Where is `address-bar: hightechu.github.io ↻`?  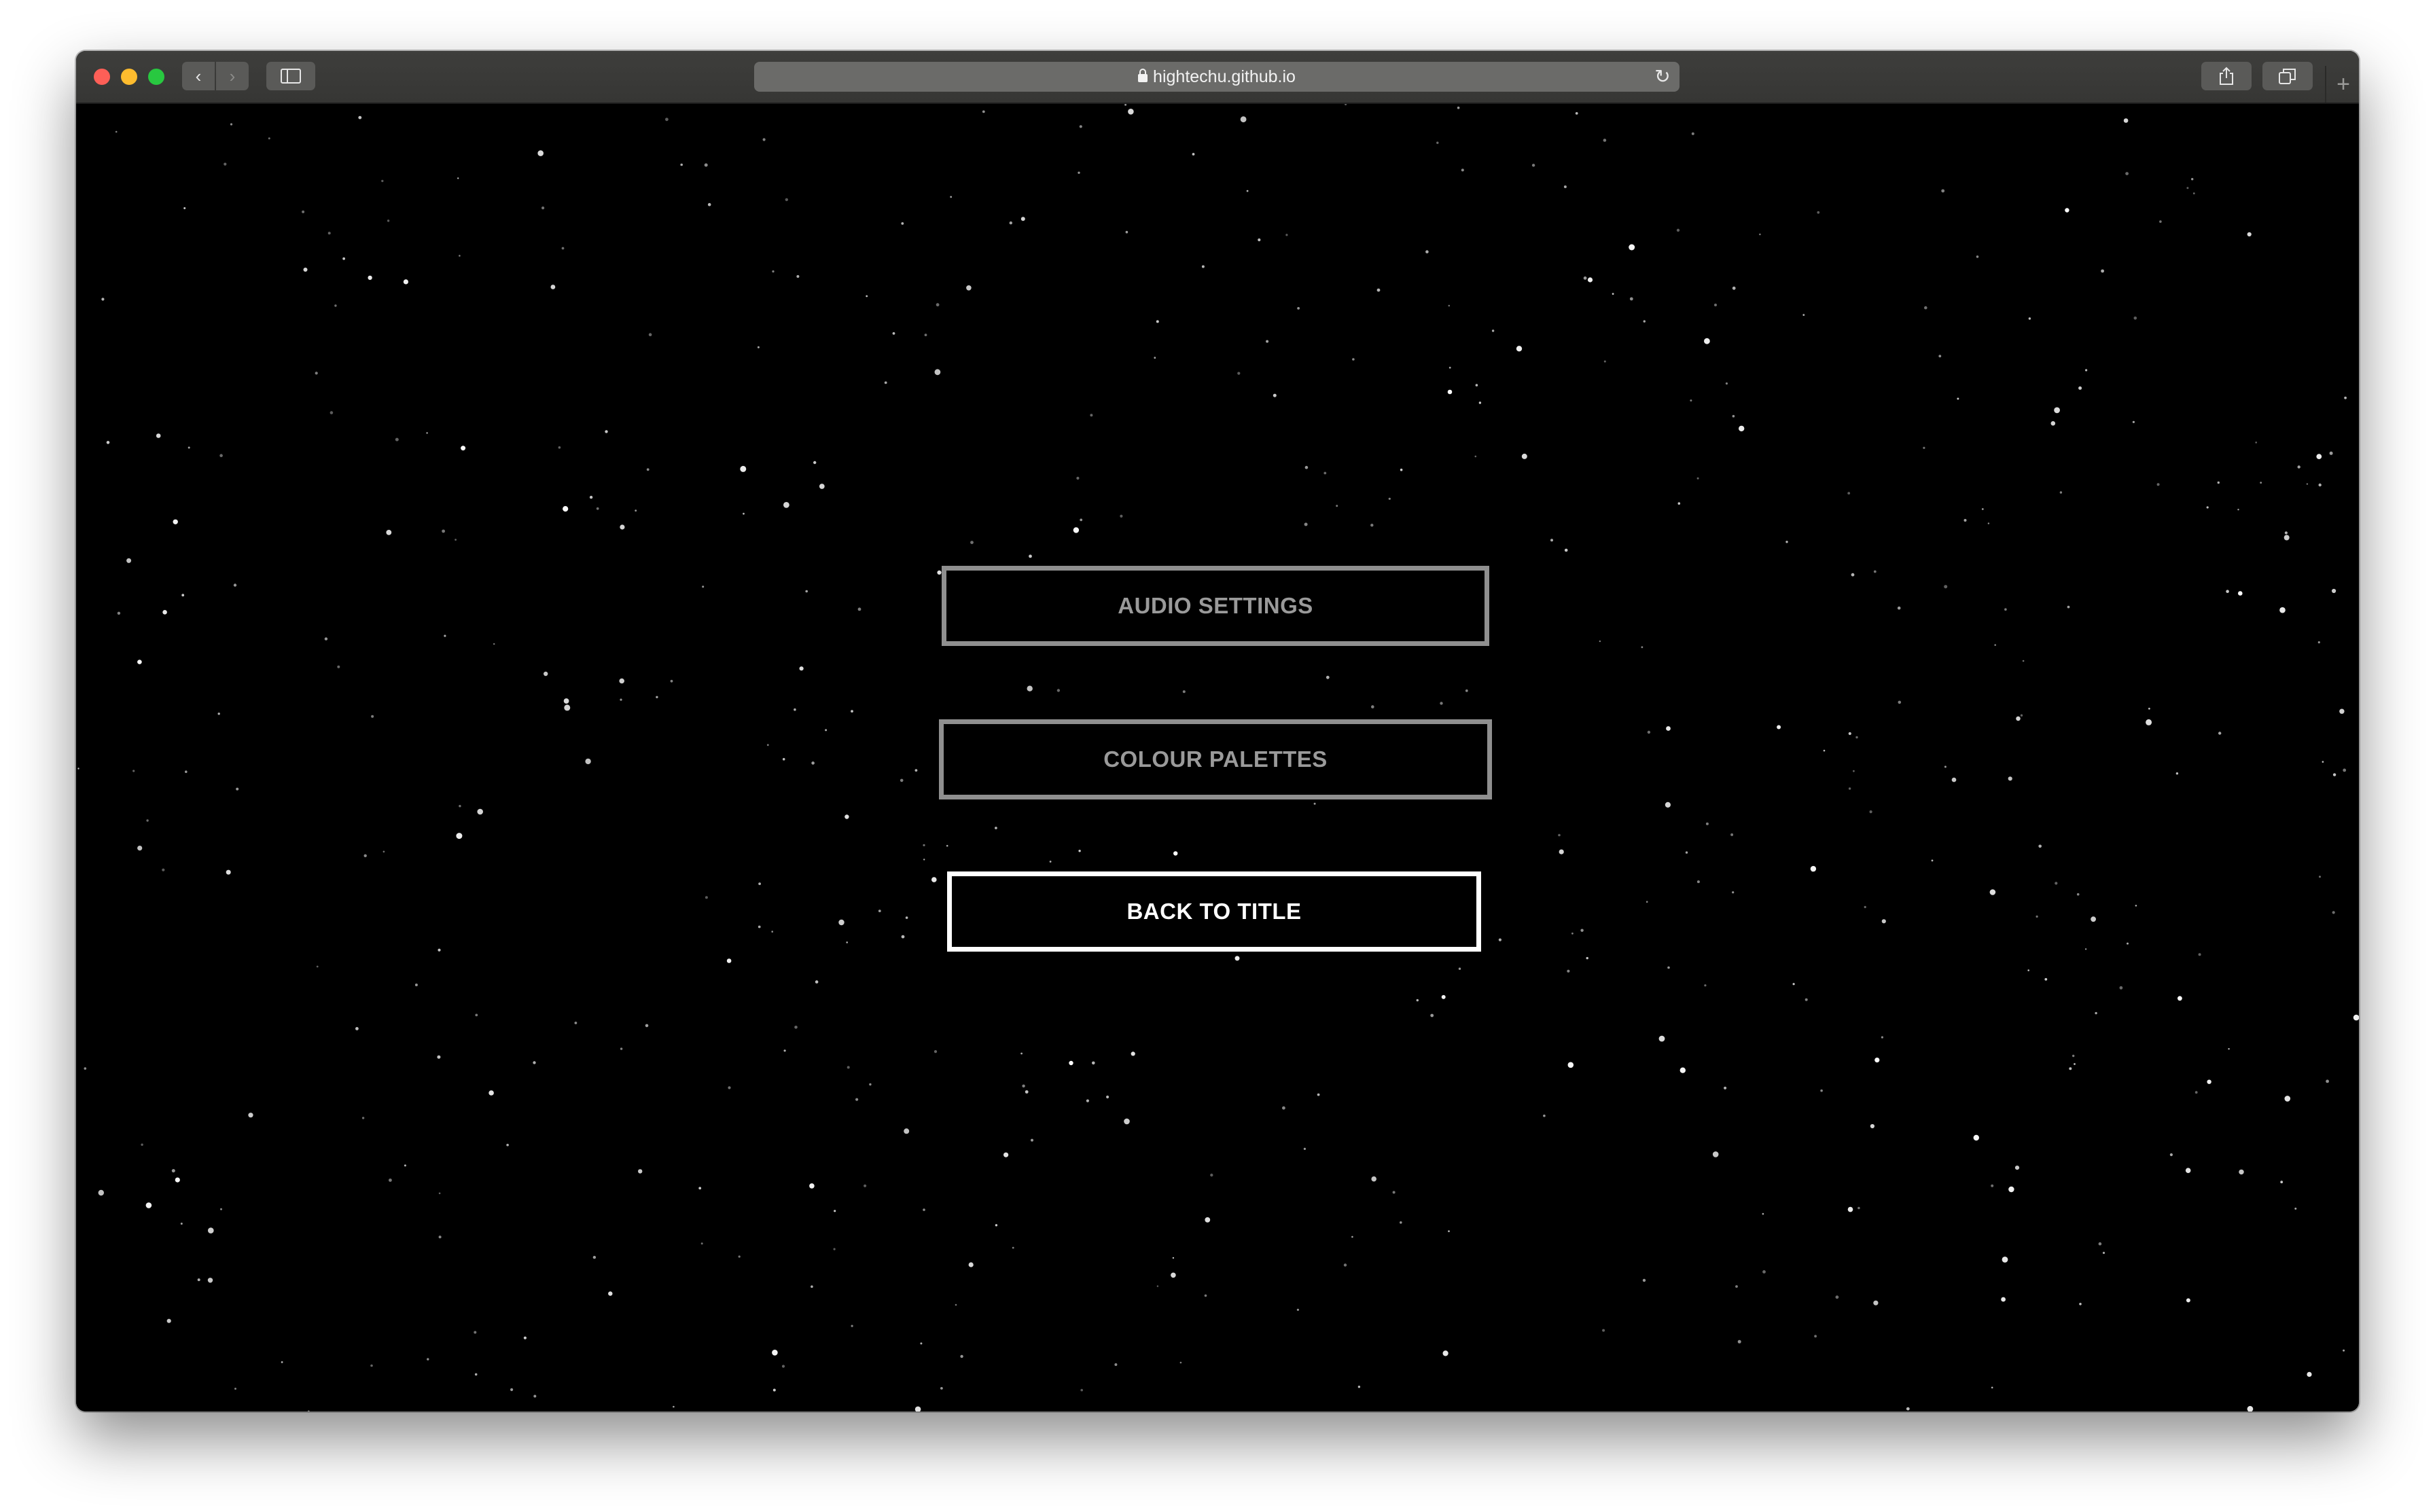
address-bar: hightechu.github.io ↻ is located at coordinates (1216, 77).